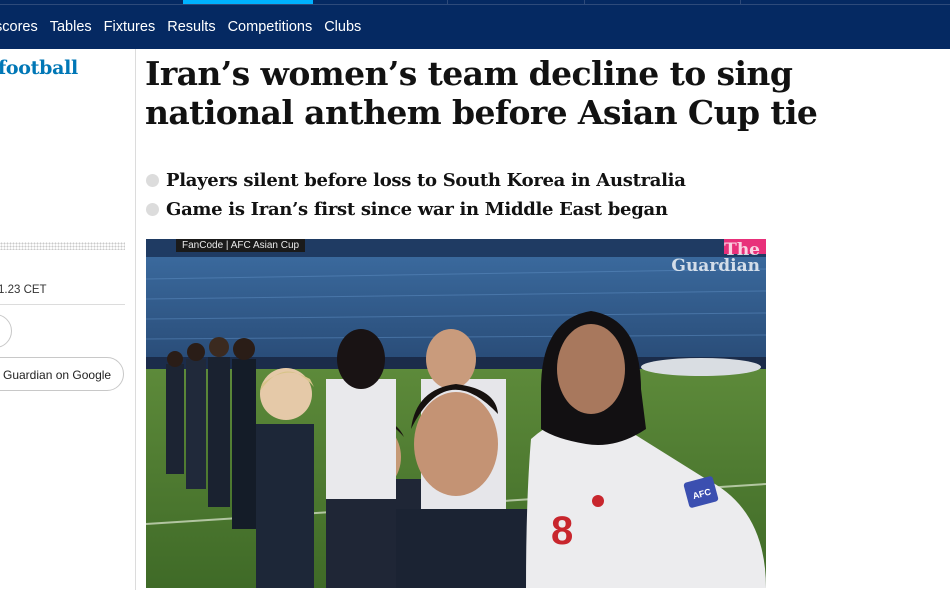 The height and width of the screenshot is (590, 950). I want to click on google-preferred-source-button: Guardian on Google, so click(62, 374).